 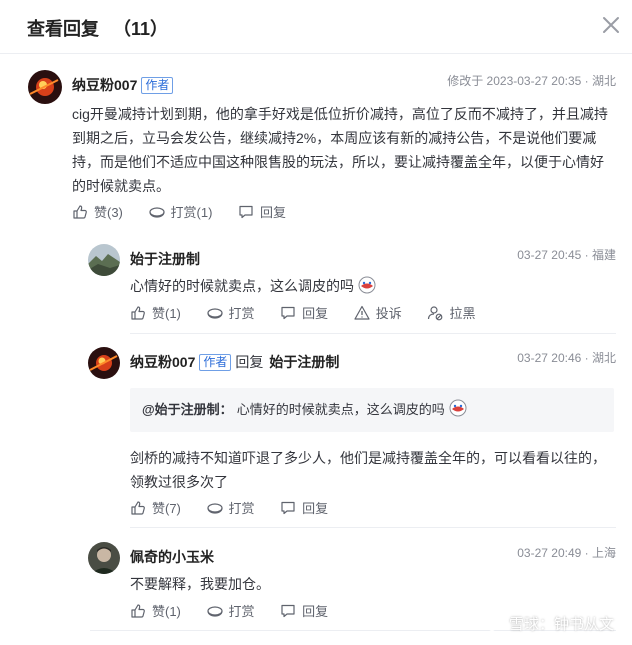 I want to click on comment-meta: 修改于 2023-03-27 20:35 · 湖北, so click(x=531, y=81).